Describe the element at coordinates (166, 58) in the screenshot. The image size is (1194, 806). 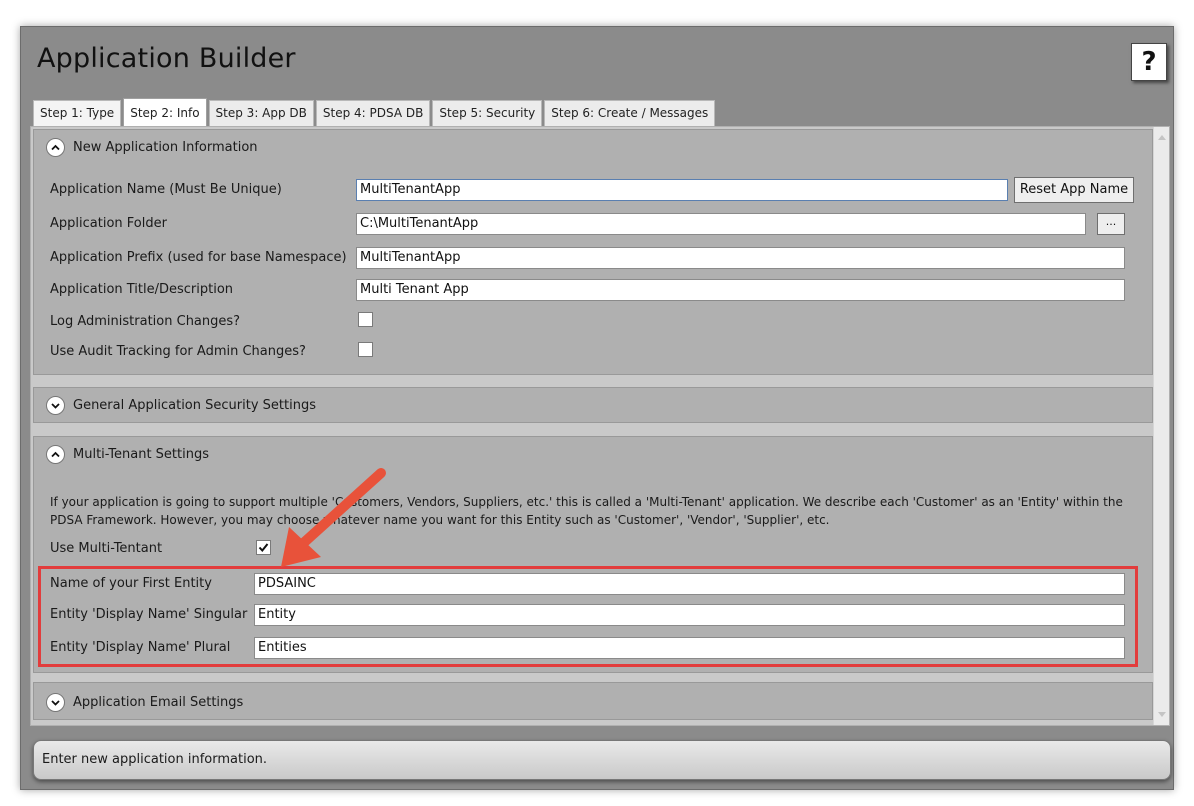
I see `page-title: Application Builder` at that location.